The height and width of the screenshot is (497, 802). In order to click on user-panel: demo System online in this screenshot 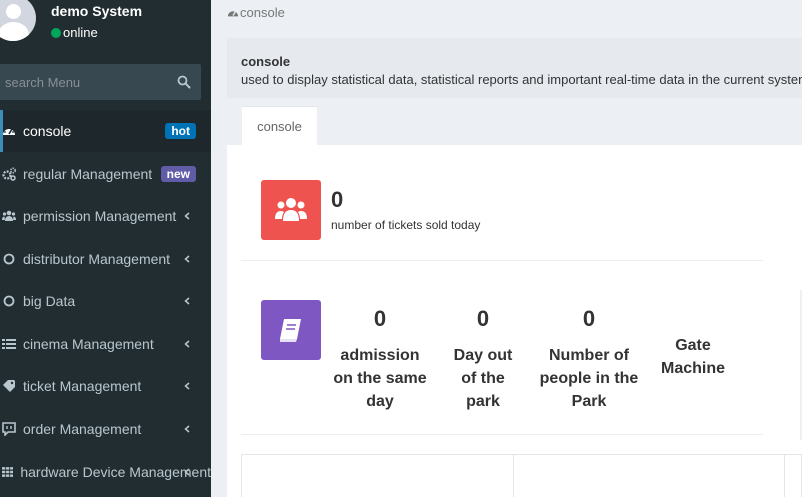, I will do `click(105, 28)`.